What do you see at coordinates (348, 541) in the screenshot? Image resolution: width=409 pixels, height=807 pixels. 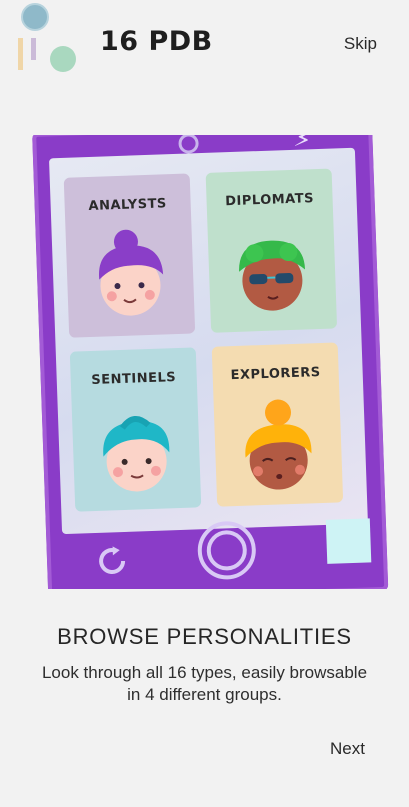 I see `square-button-icon` at bounding box center [348, 541].